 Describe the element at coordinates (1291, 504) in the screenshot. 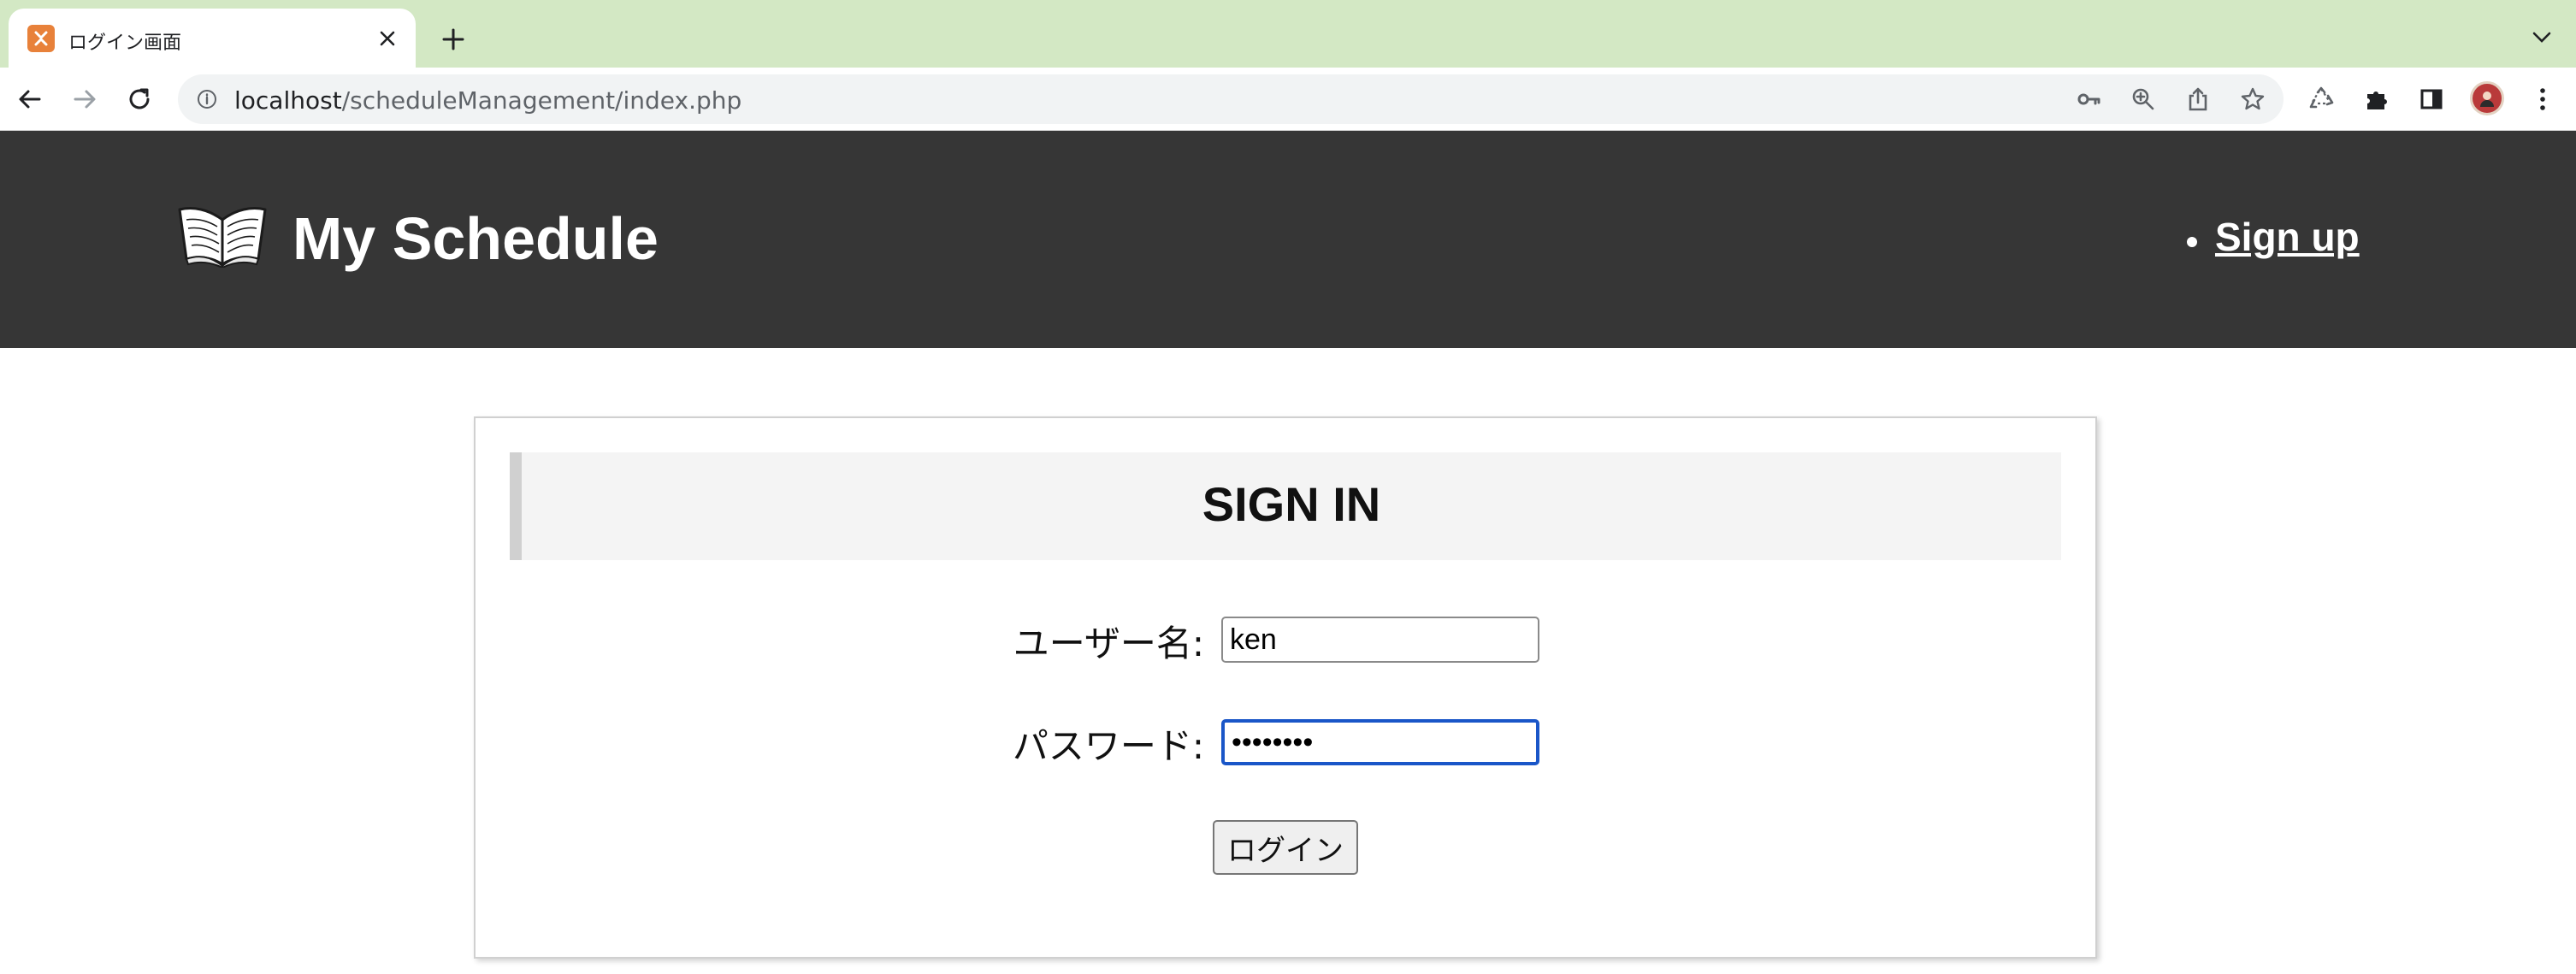

I see `page-title: SIGN IN` at that location.